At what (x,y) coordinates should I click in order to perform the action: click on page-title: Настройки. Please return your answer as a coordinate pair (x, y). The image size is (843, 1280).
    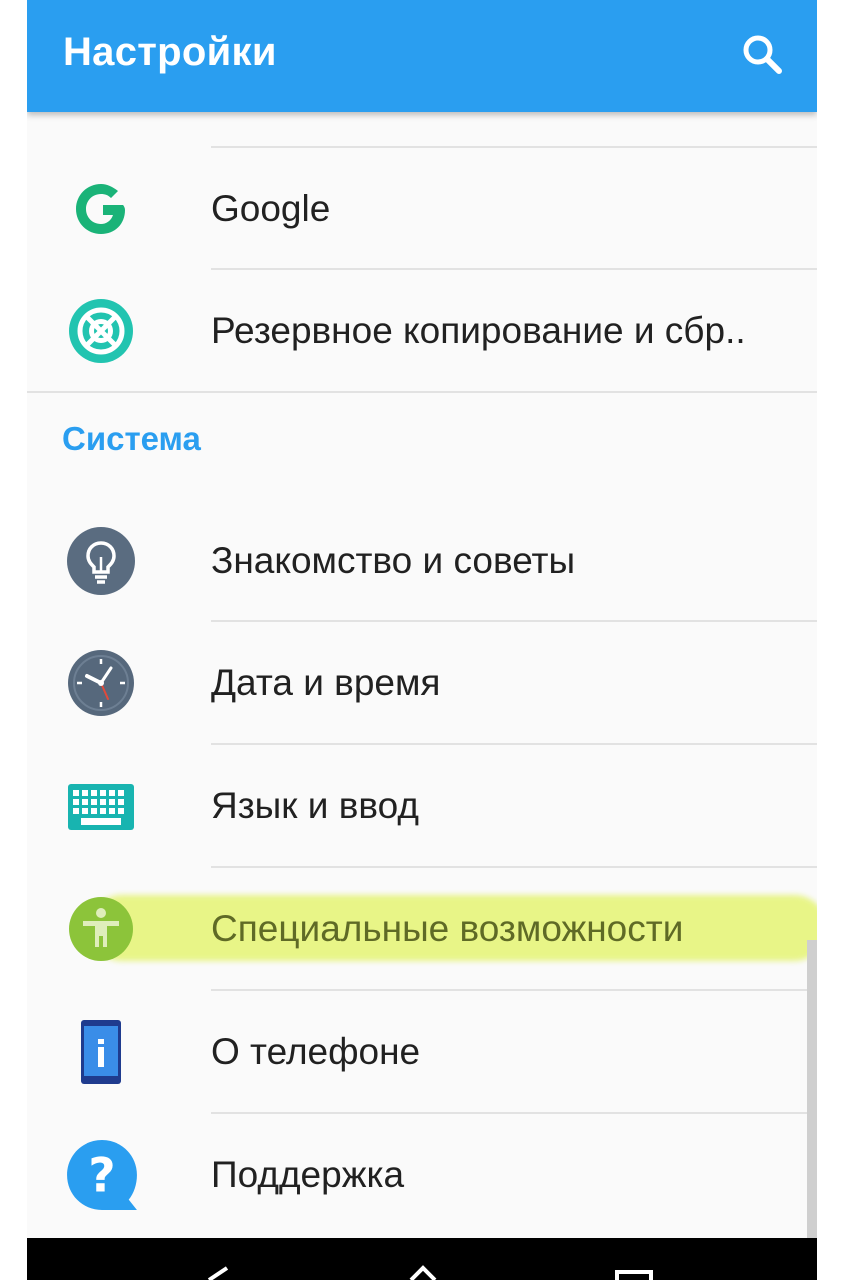
    Looking at the image, I should click on (170, 52).